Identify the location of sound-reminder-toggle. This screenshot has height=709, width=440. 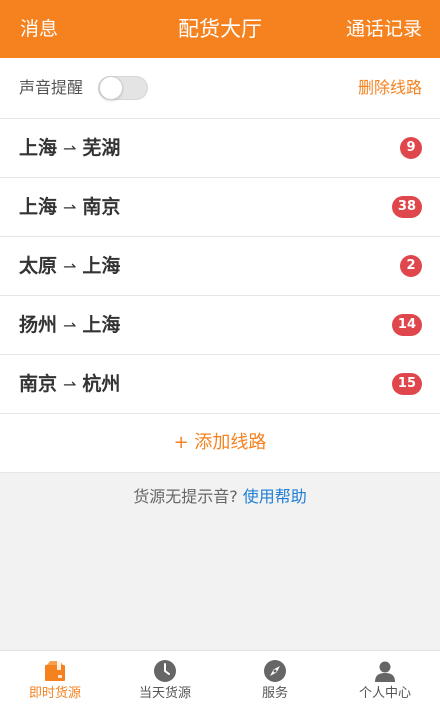
(123, 88).